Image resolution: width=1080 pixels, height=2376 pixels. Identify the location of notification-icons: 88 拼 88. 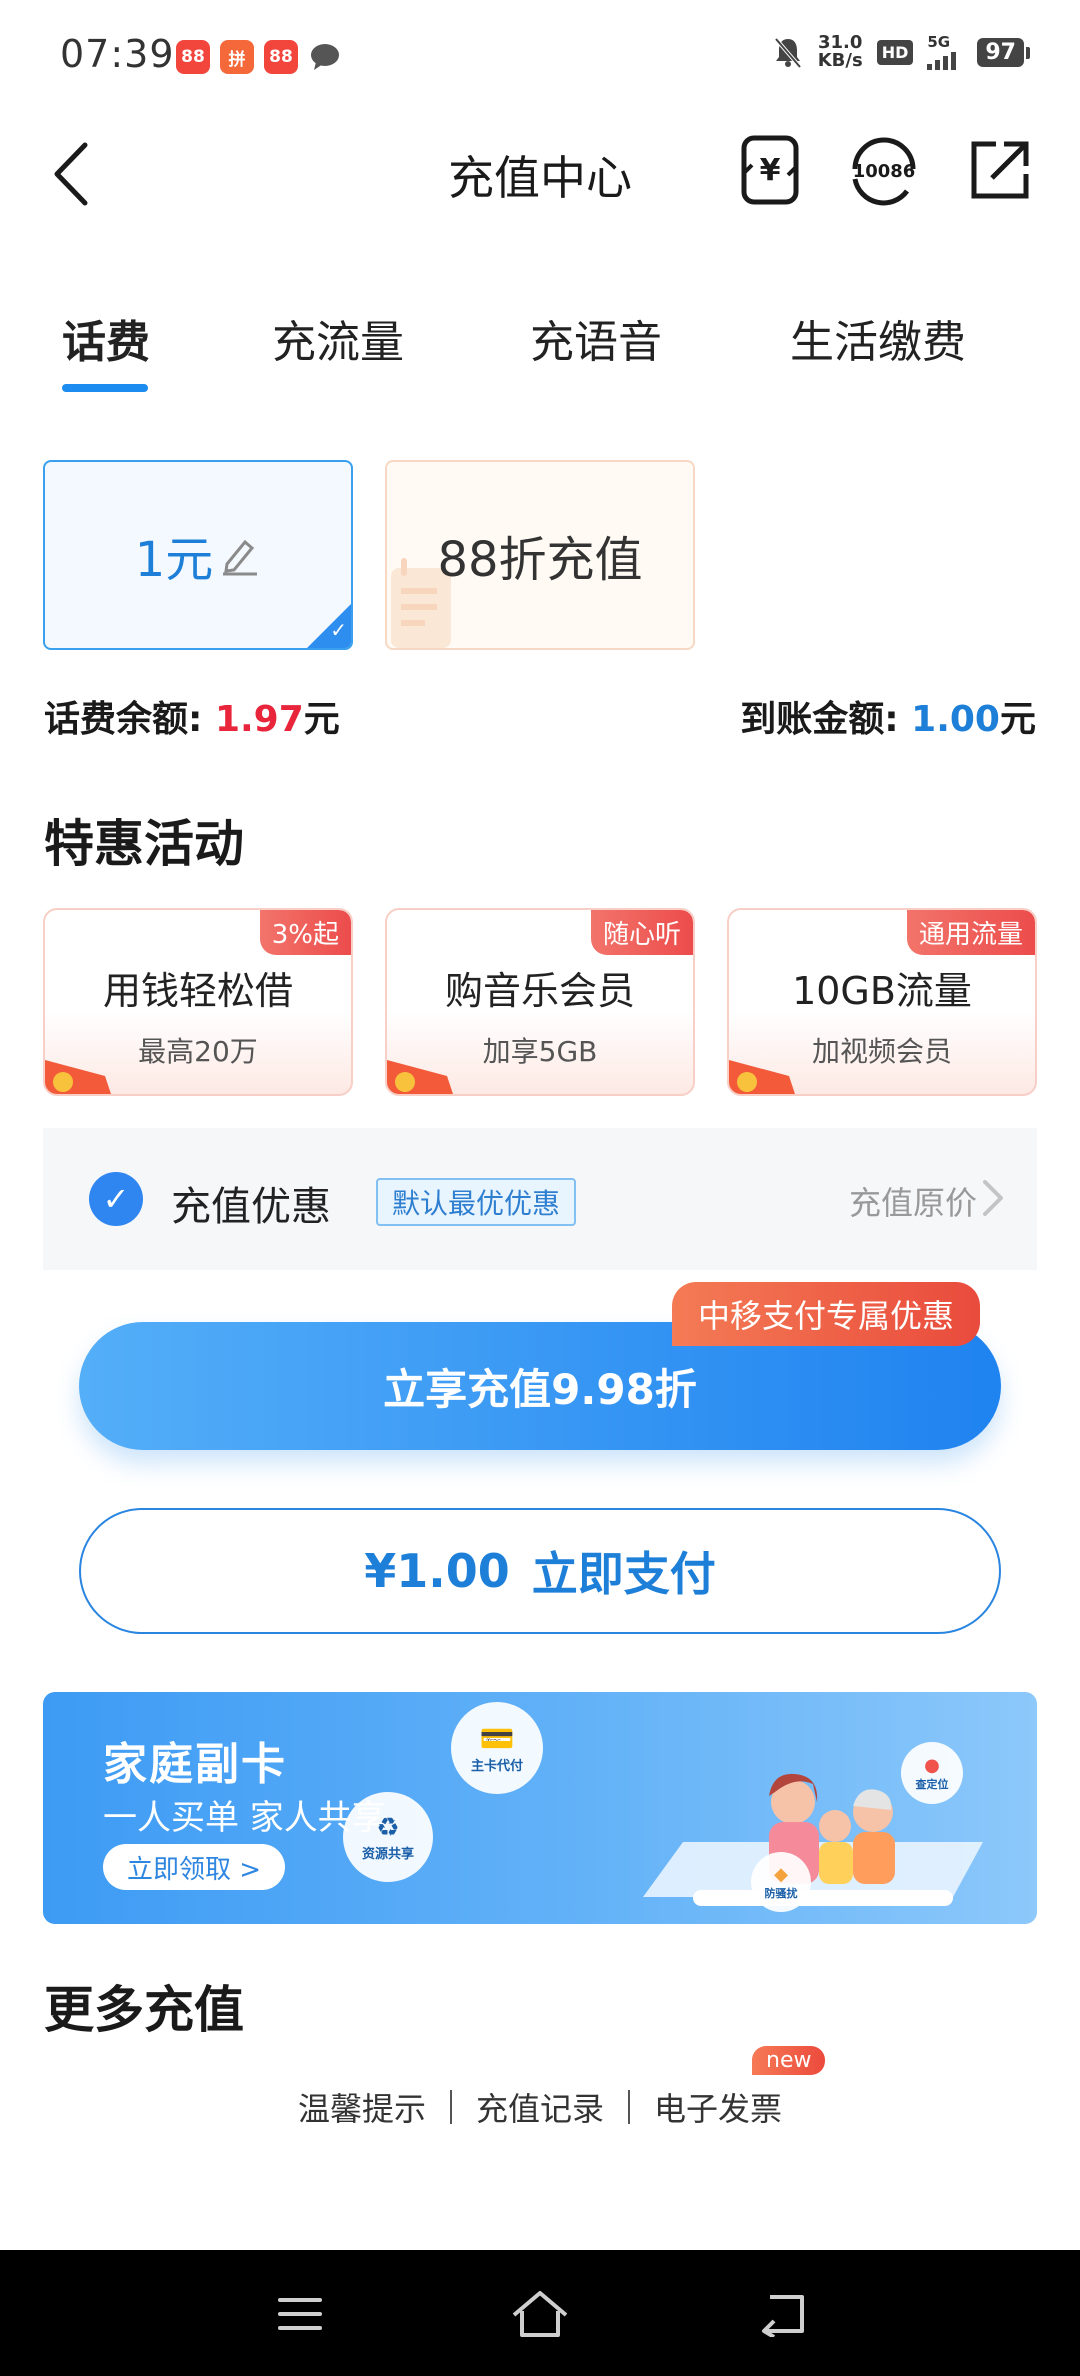
(259, 57).